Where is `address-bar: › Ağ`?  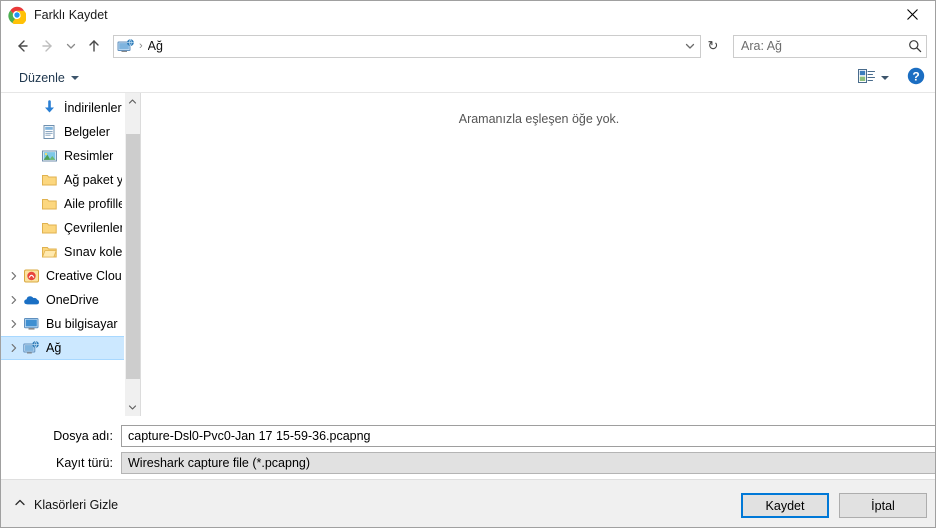 address-bar: › Ağ is located at coordinates (407, 46).